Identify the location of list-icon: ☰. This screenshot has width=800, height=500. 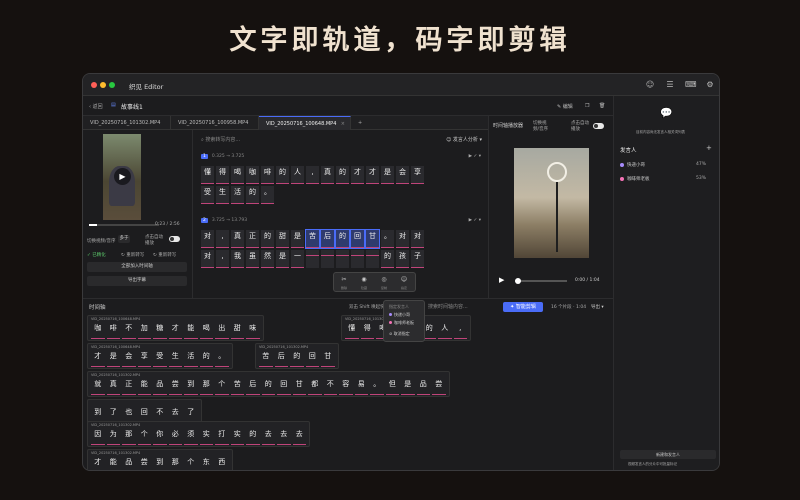
(670, 85).